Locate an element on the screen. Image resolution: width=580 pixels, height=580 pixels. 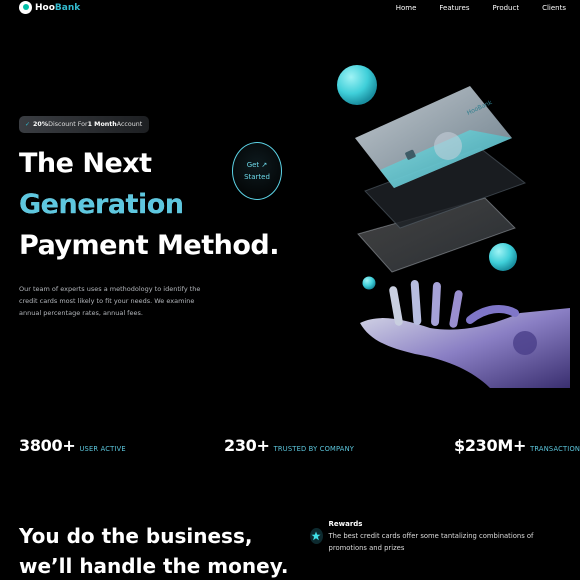
brand-name: HooBank is located at coordinates (58, 7).